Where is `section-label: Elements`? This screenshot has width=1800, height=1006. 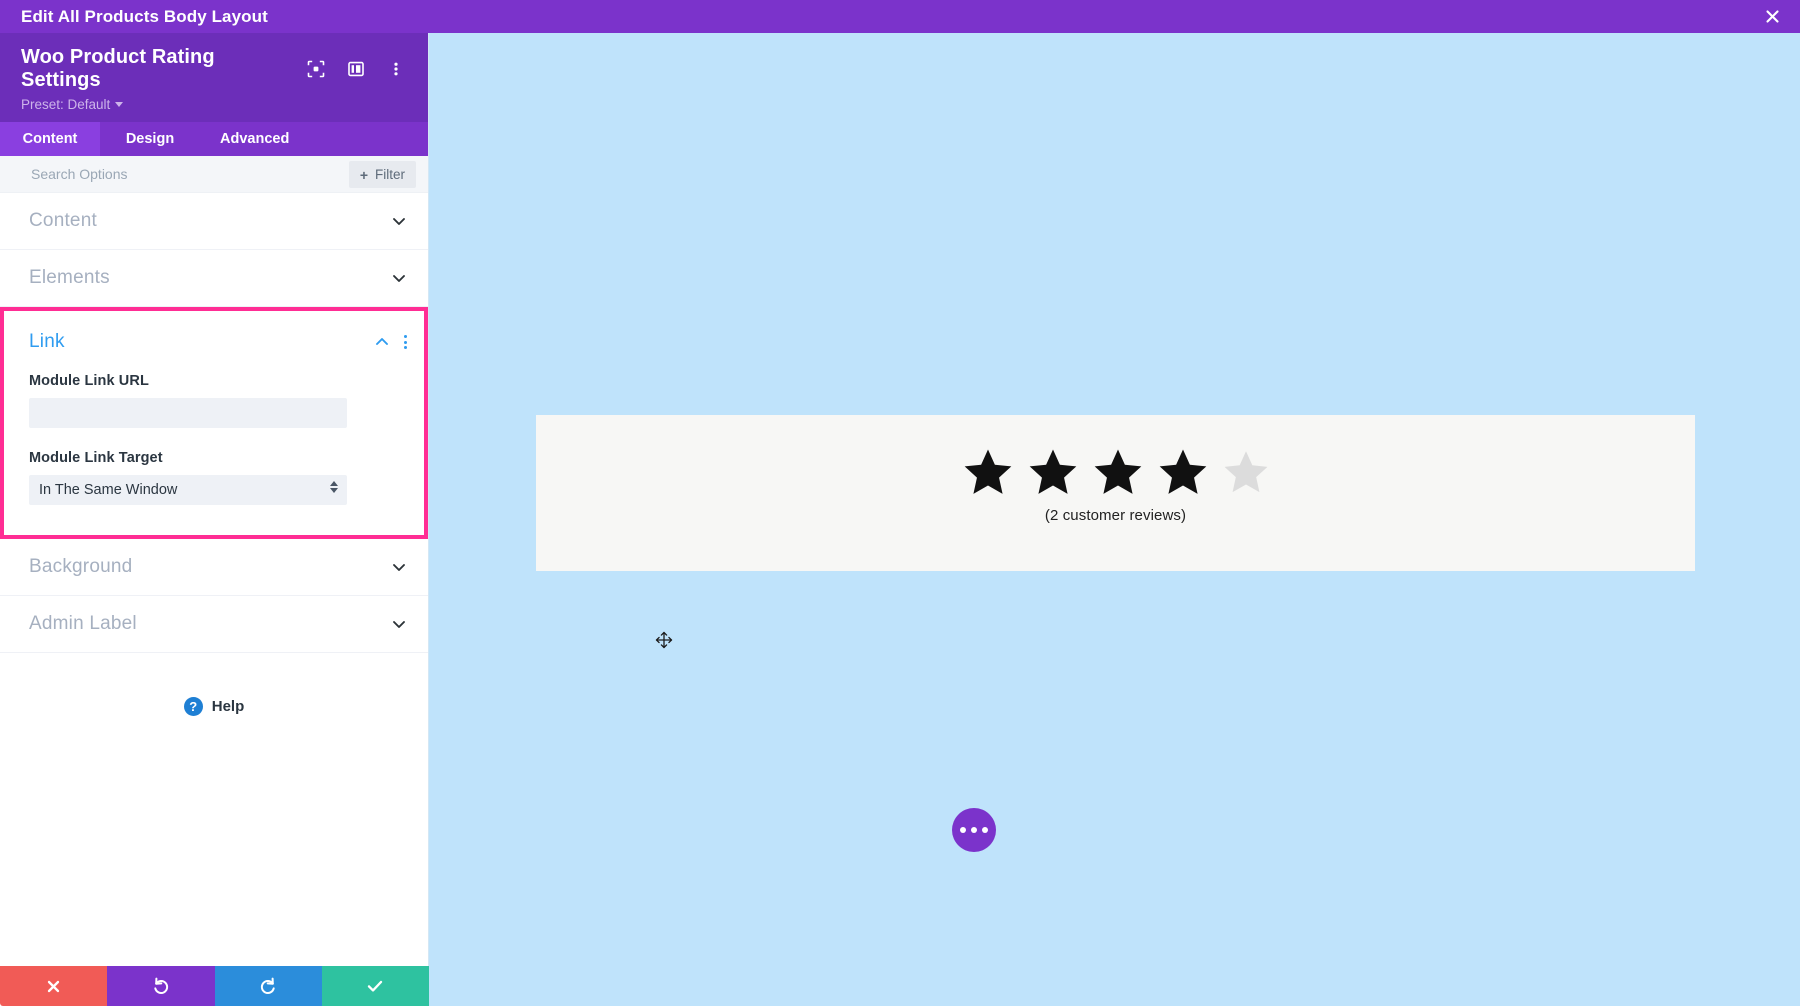 section-label: Elements is located at coordinates (69, 277).